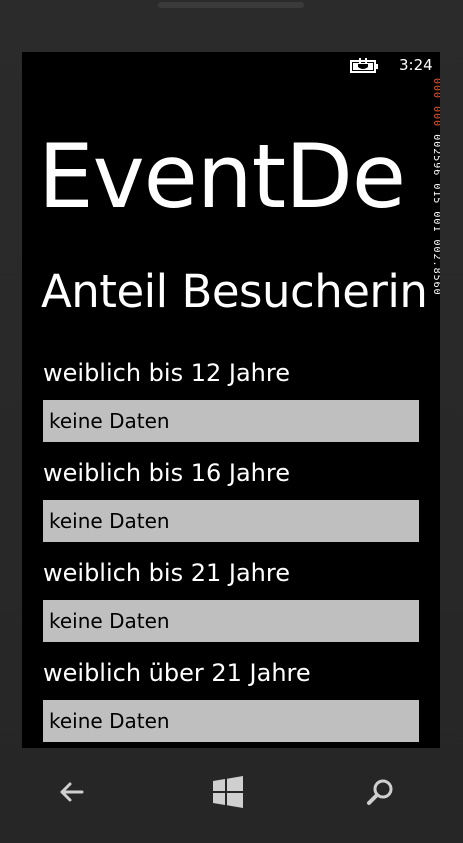  I want to click on frame-rate-counter: 000 000 002596 015 001 002.8560, so click(434, 263).